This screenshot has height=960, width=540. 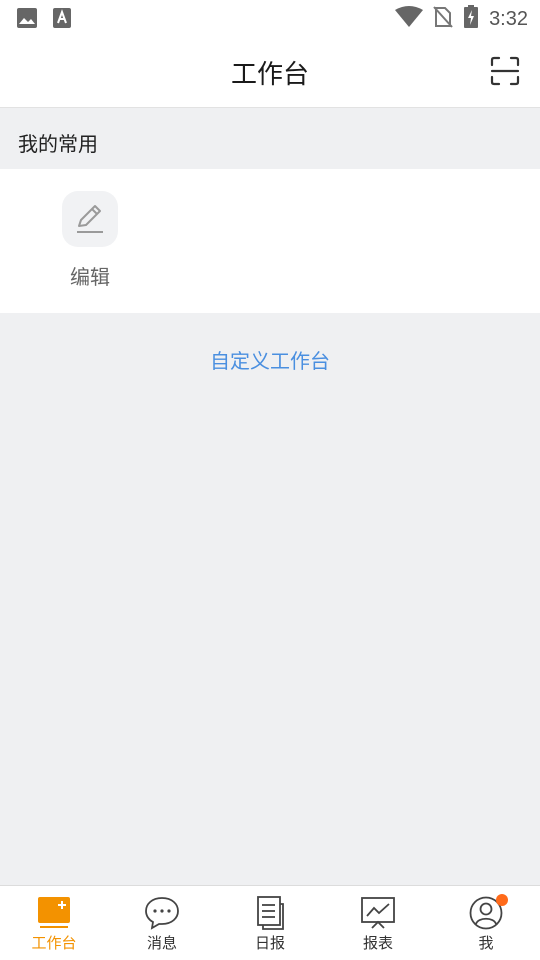 I want to click on tab-daily-report: 日报, so click(x=270, y=923).